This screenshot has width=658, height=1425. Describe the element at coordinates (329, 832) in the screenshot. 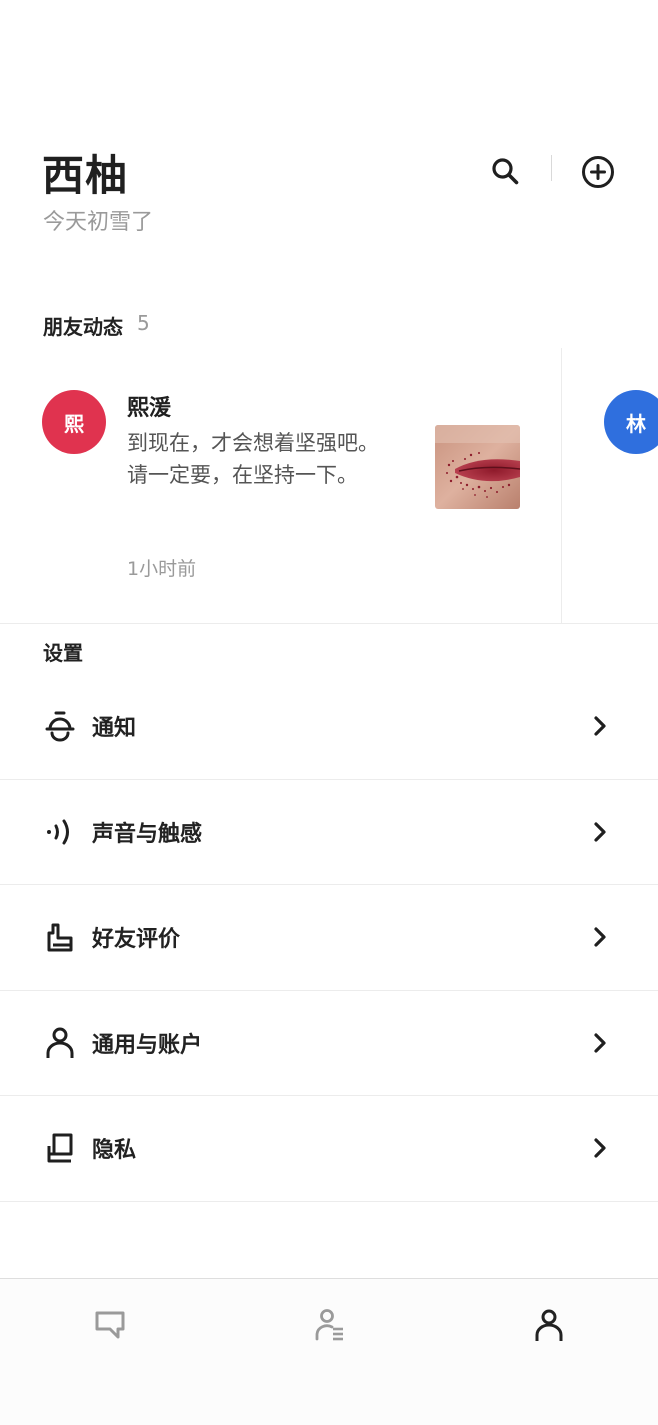

I see `settings-item-sound: 声音与触感` at that location.